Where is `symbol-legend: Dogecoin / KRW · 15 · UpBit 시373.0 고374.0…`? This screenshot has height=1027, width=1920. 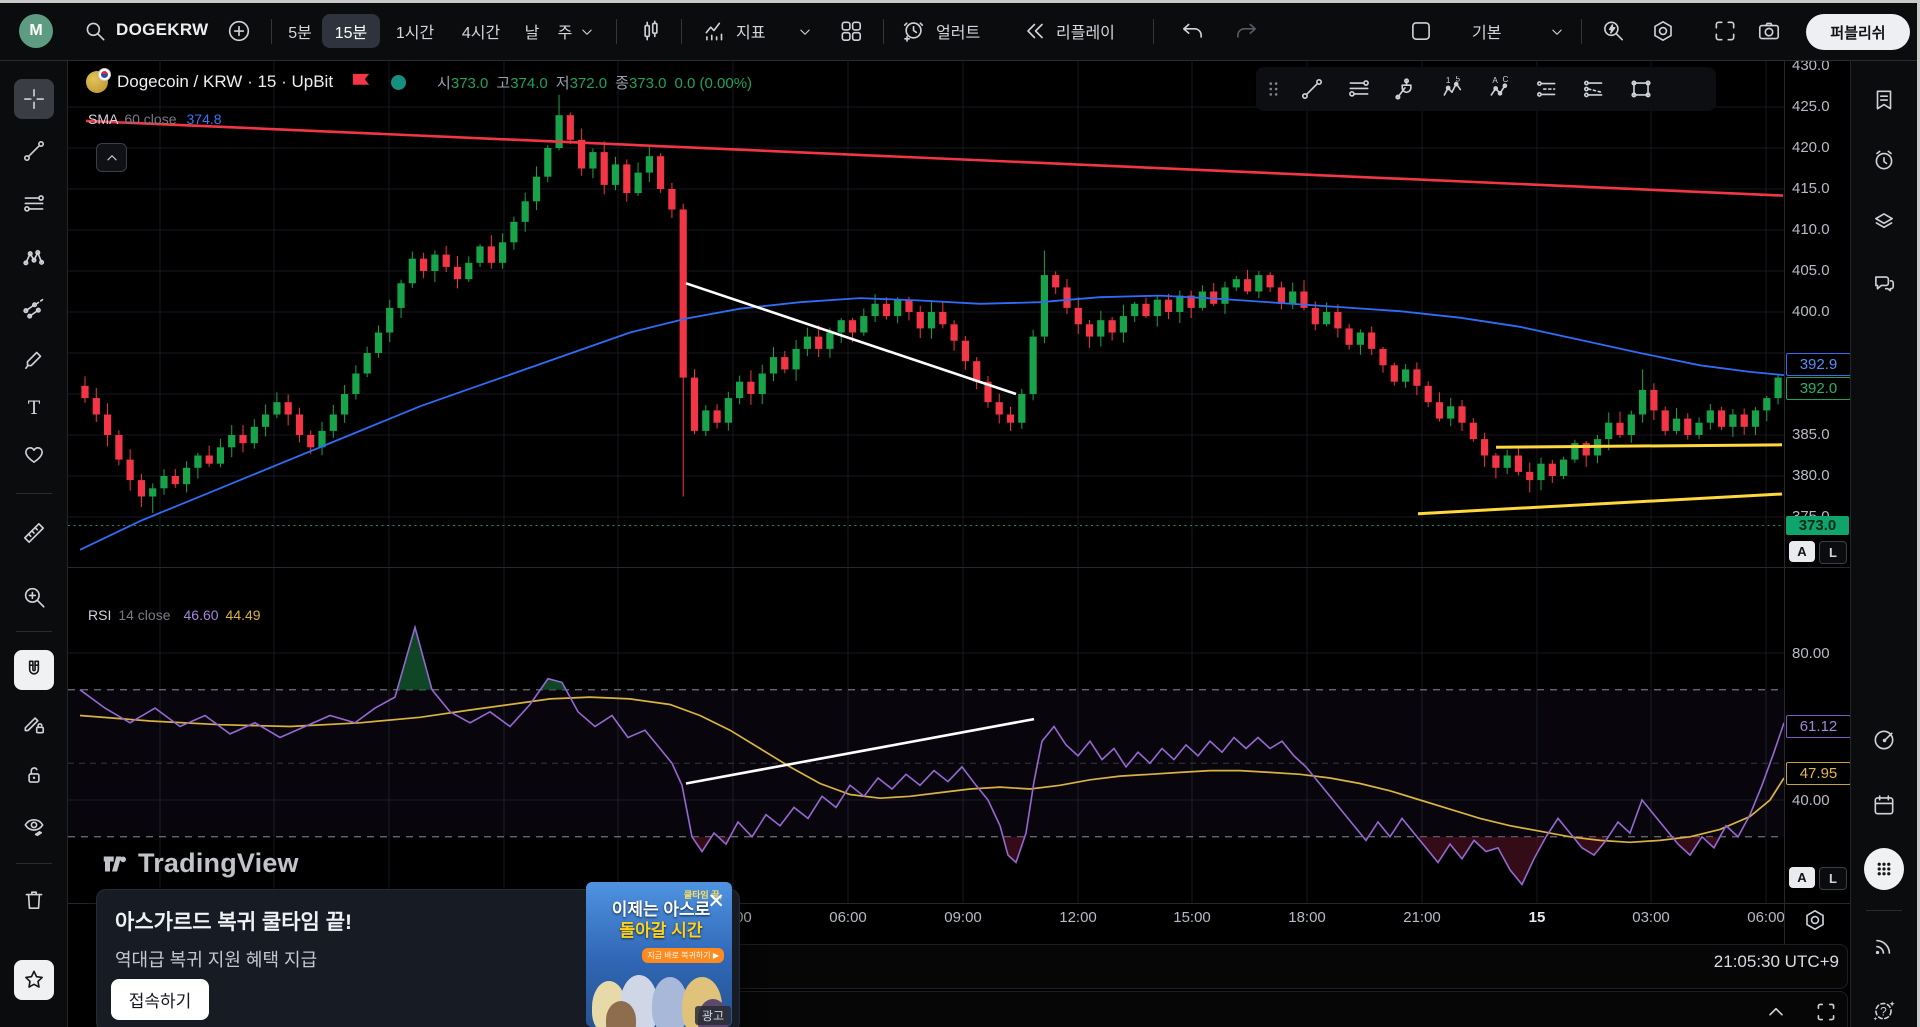 symbol-legend: Dogecoin / KRW · 15 · UpBit 시373.0 고374.0… is located at coordinates (419, 81).